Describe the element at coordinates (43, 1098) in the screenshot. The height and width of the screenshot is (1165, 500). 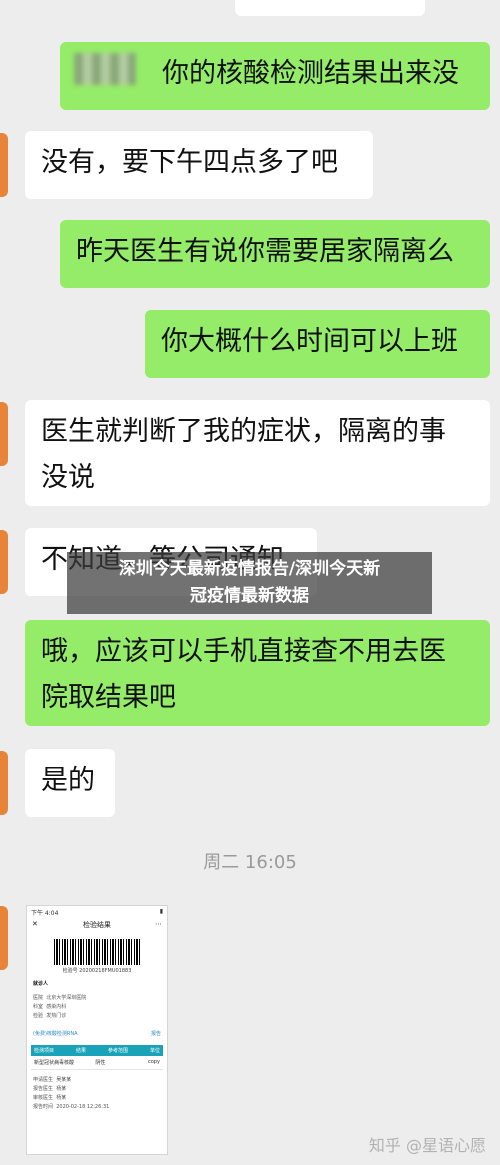
I see `footer-label: 审核医生` at that location.